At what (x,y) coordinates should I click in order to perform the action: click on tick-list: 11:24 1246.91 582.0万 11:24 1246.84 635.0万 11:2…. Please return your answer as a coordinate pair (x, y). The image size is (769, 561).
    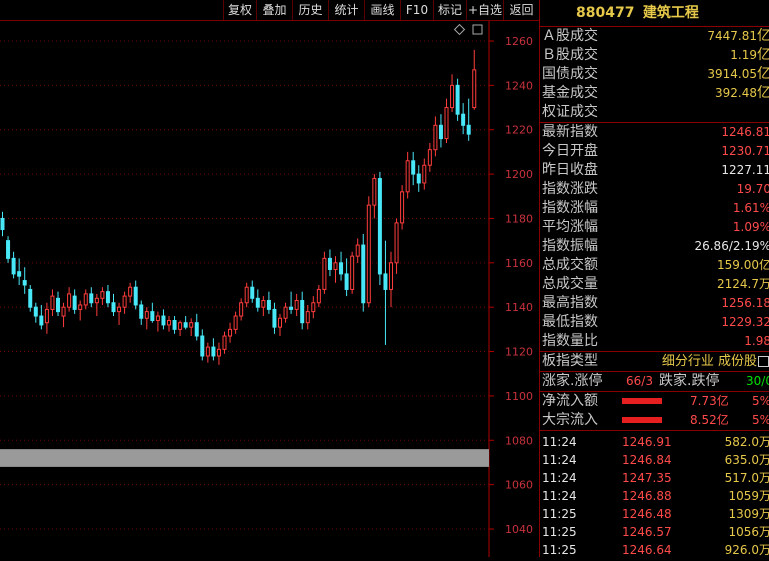
    Looking at the image, I should click on (654, 493).